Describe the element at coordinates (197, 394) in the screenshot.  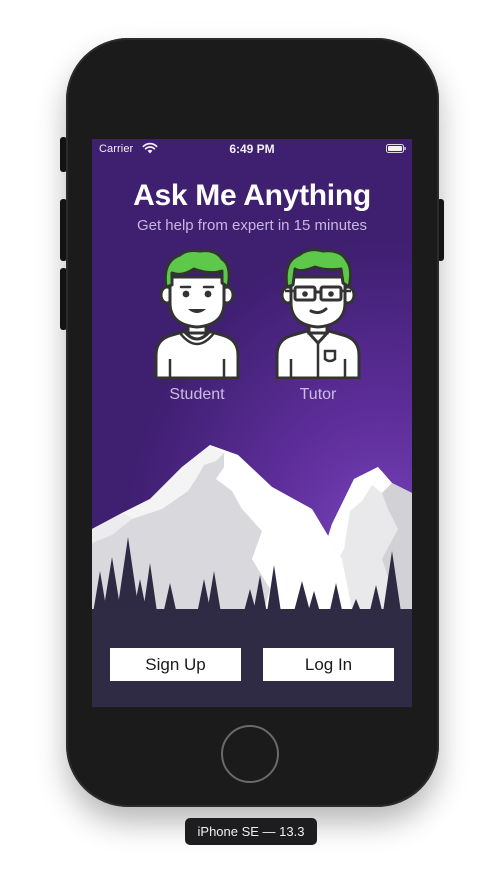
I see `student-label: Student` at that location.